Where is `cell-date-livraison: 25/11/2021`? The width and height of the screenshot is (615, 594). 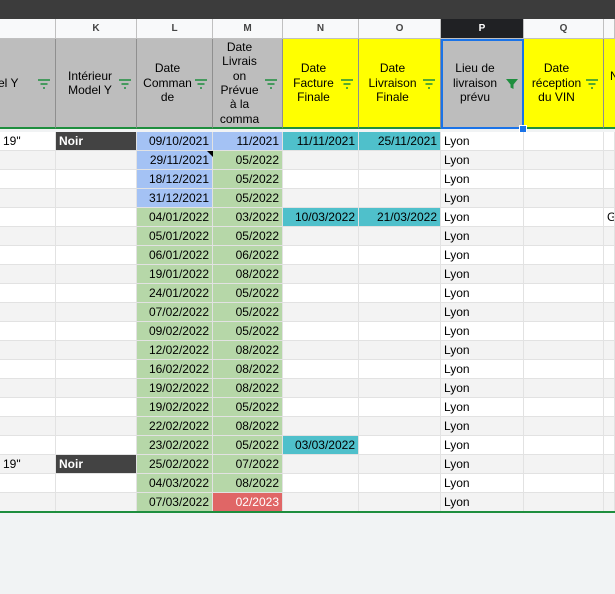
cell-date-livraison: 25/11/2021 is located at coordinates (400, 141).